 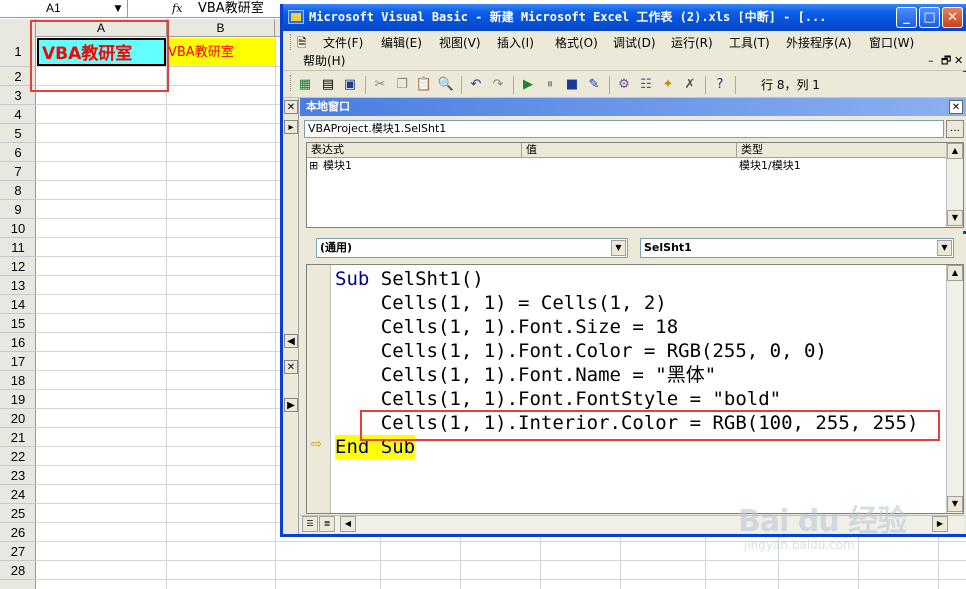 What do you see at coordinates (18, 380) in the screenshot?
I see `row-header-18: 18` at bounding box center [18, 380].